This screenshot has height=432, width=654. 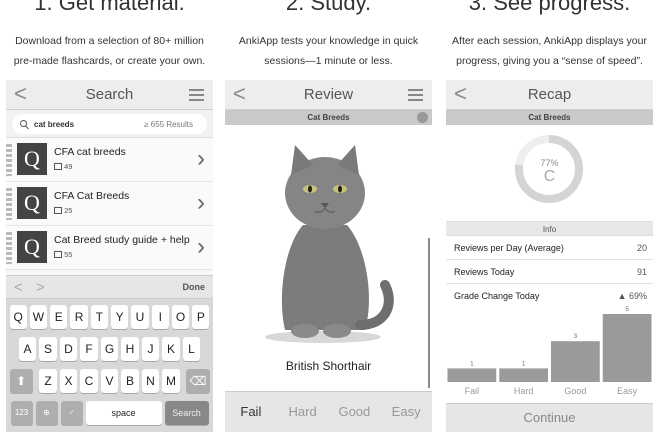 What do you see at coordinates (198, 381) in the screenshot?
I see `delete-key: ⌫` at bounding box center [198, 381].